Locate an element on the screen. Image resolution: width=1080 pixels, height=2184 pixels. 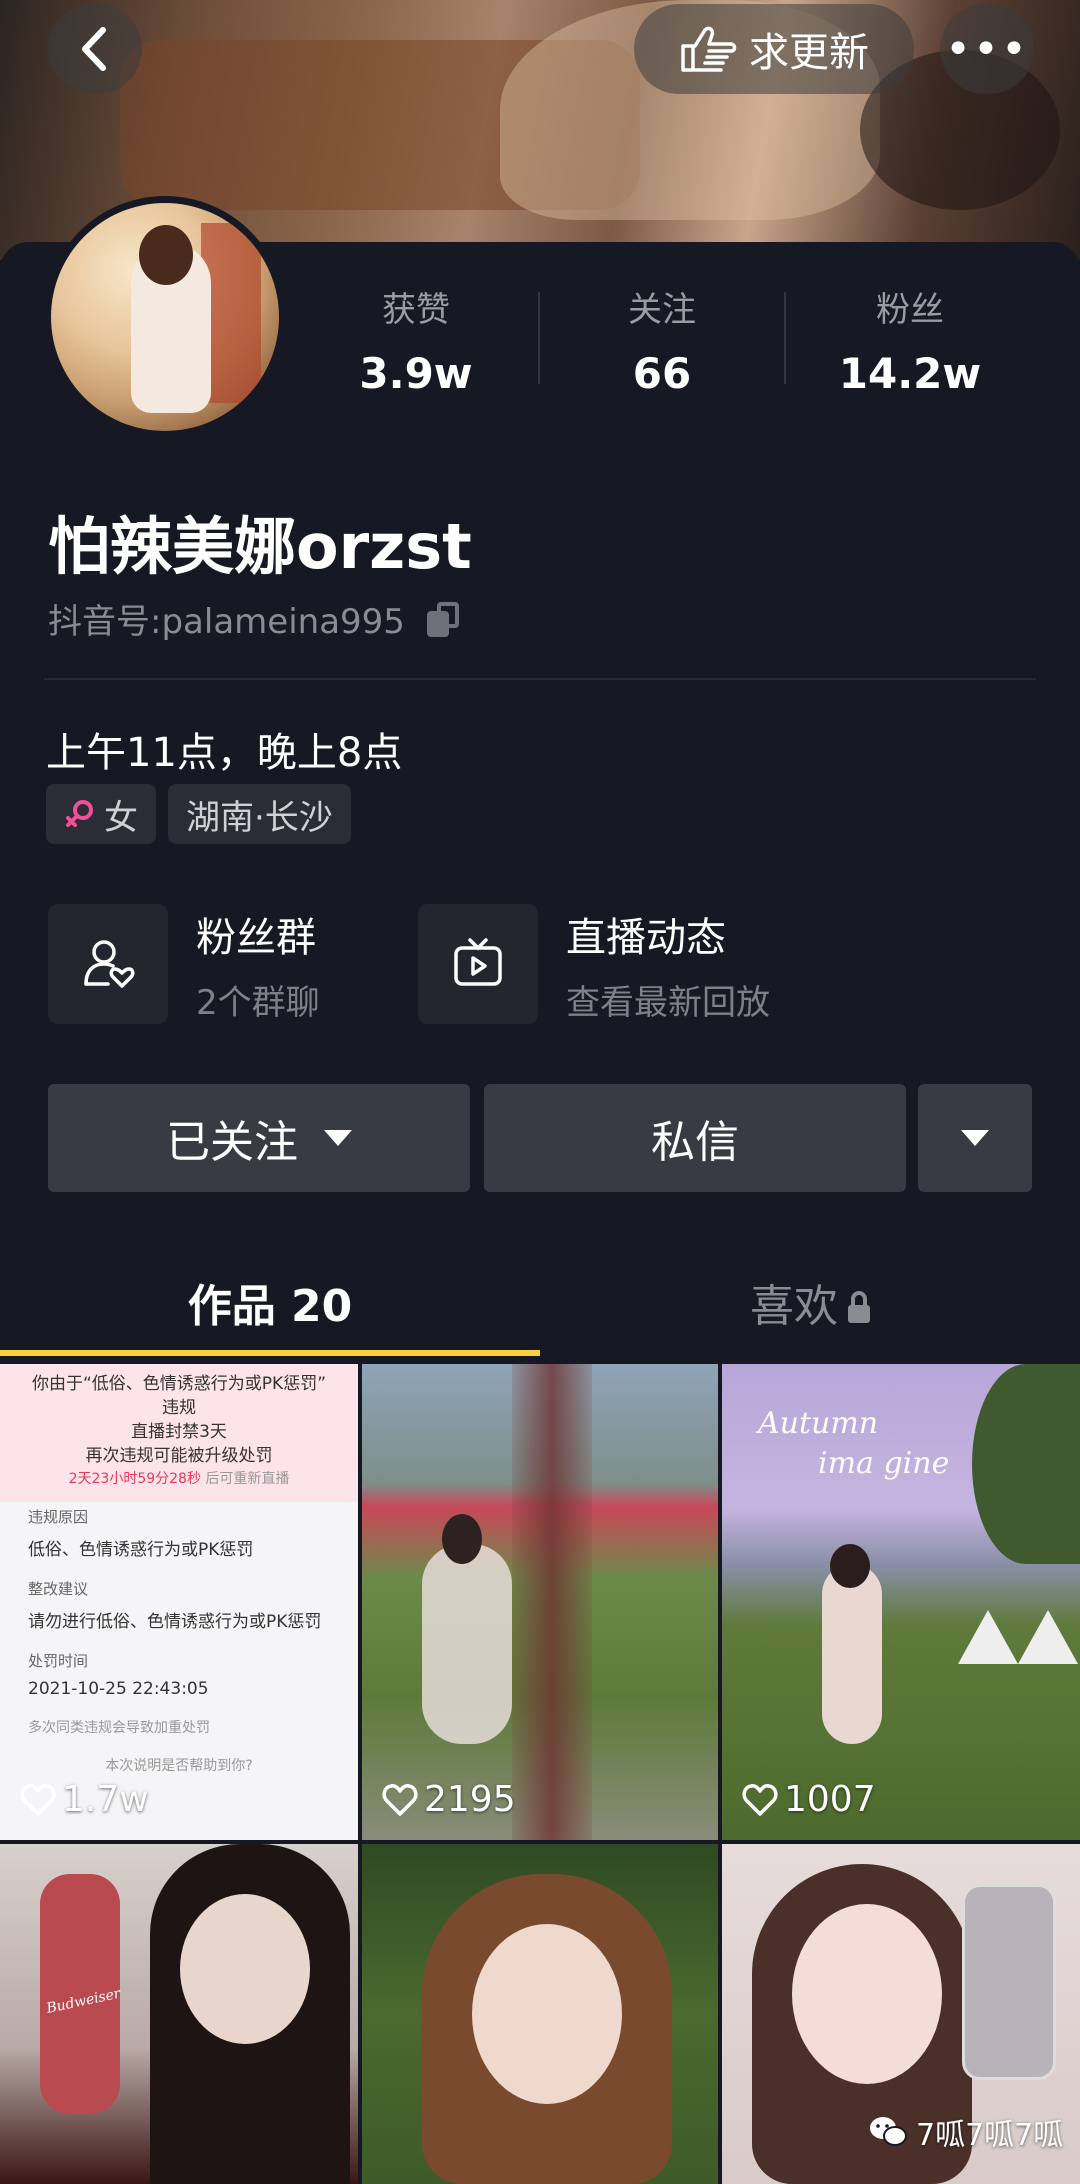
followed-button: 已关注 is located at coordinates (259, 1138).